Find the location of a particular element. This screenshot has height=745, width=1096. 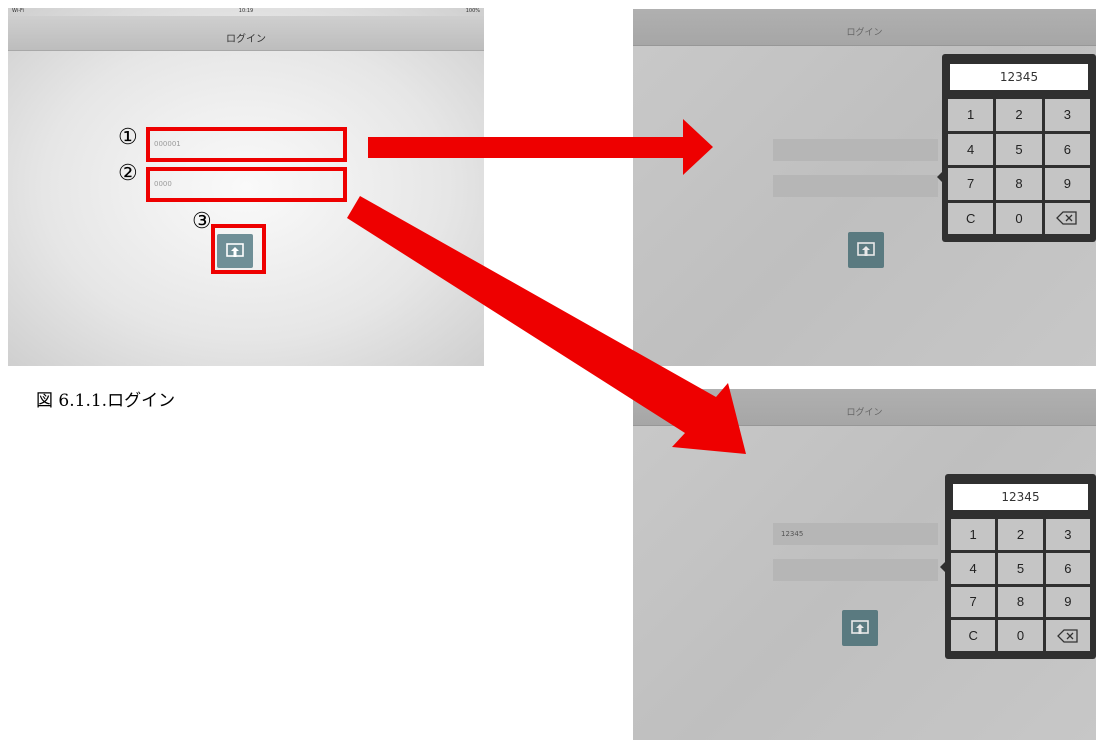

user-id-field: 12345 is located at coordinates (855, 534).